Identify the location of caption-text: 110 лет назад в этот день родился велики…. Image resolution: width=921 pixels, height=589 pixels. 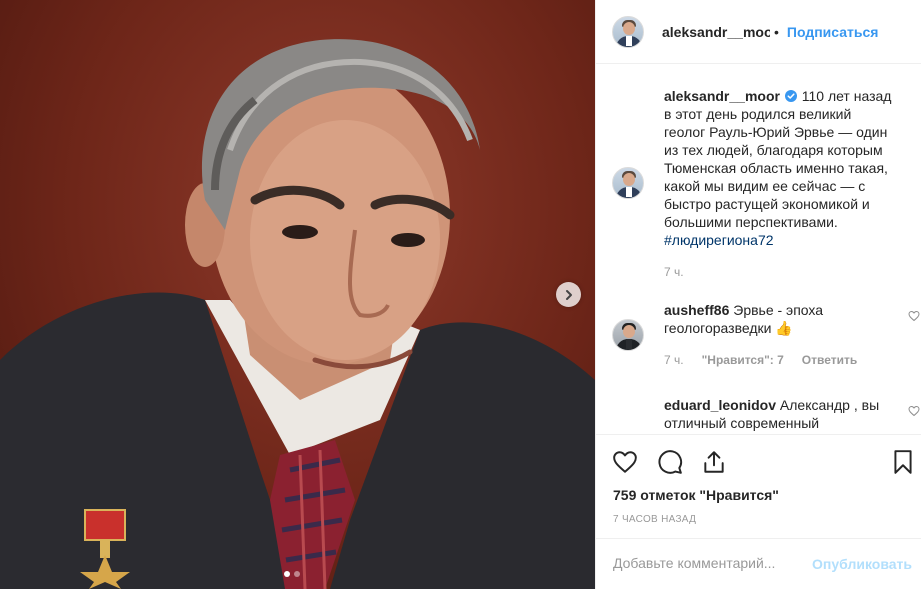
(778, 159).